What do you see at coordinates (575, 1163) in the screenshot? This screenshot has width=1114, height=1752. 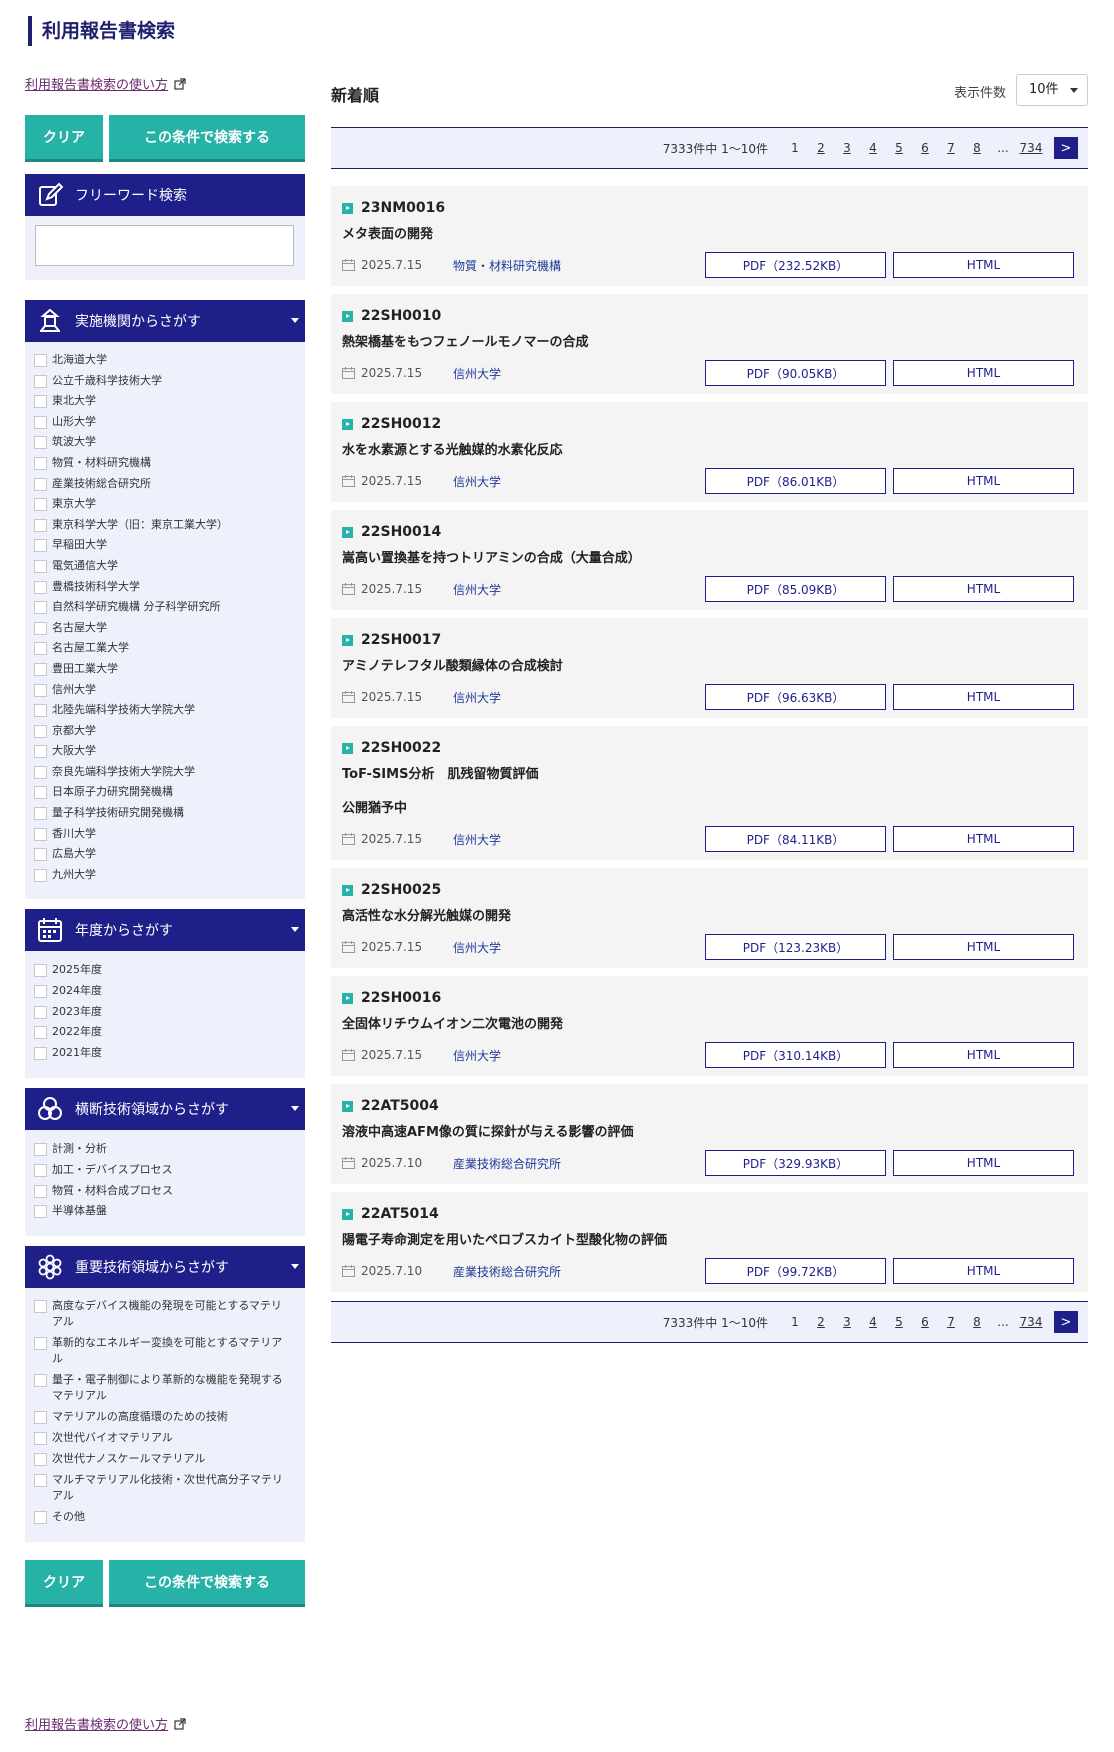 I see `report-institution-link: 産業技術総合研究所` at bounding box center [575, 1163].